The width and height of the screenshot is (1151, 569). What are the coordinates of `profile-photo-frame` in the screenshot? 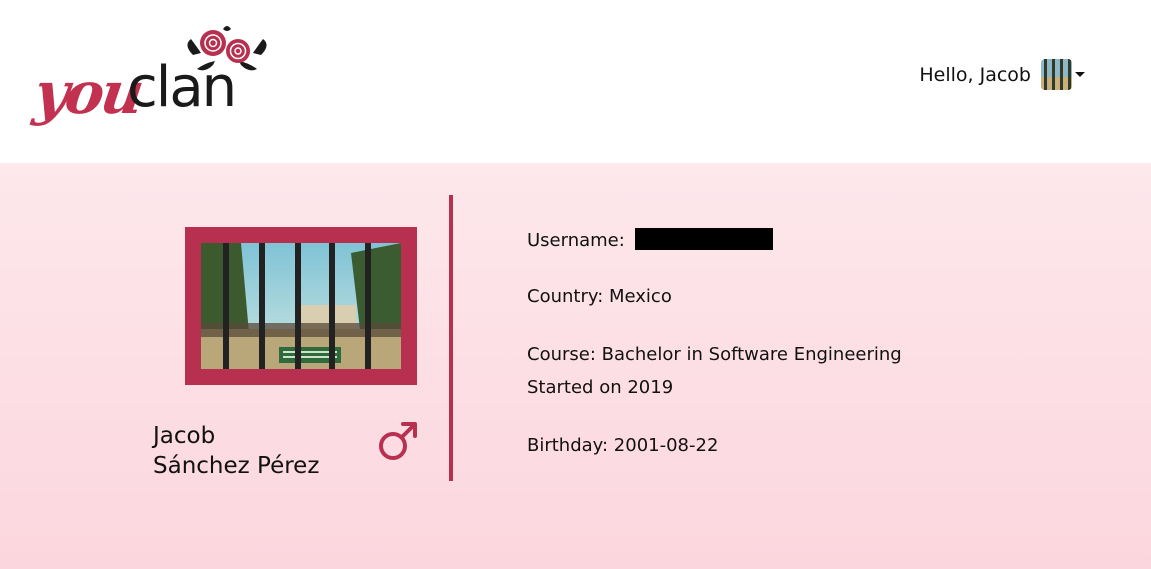 It's located at (301, 306).